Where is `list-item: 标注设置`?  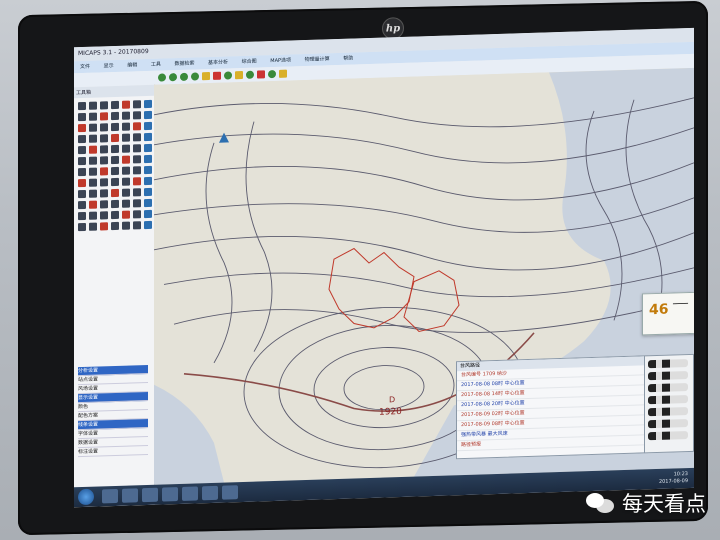 list-item: 标注设置 is located at coordinates (113, 451).